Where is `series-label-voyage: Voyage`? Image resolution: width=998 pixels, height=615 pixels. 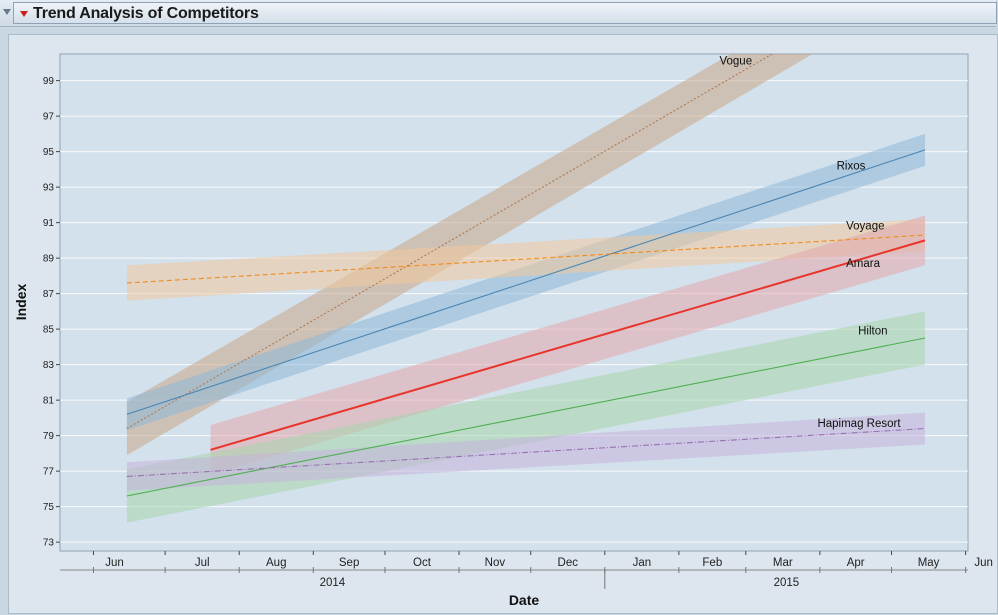
series-label-voyage: Voyage is located at coordinates (865, 227).